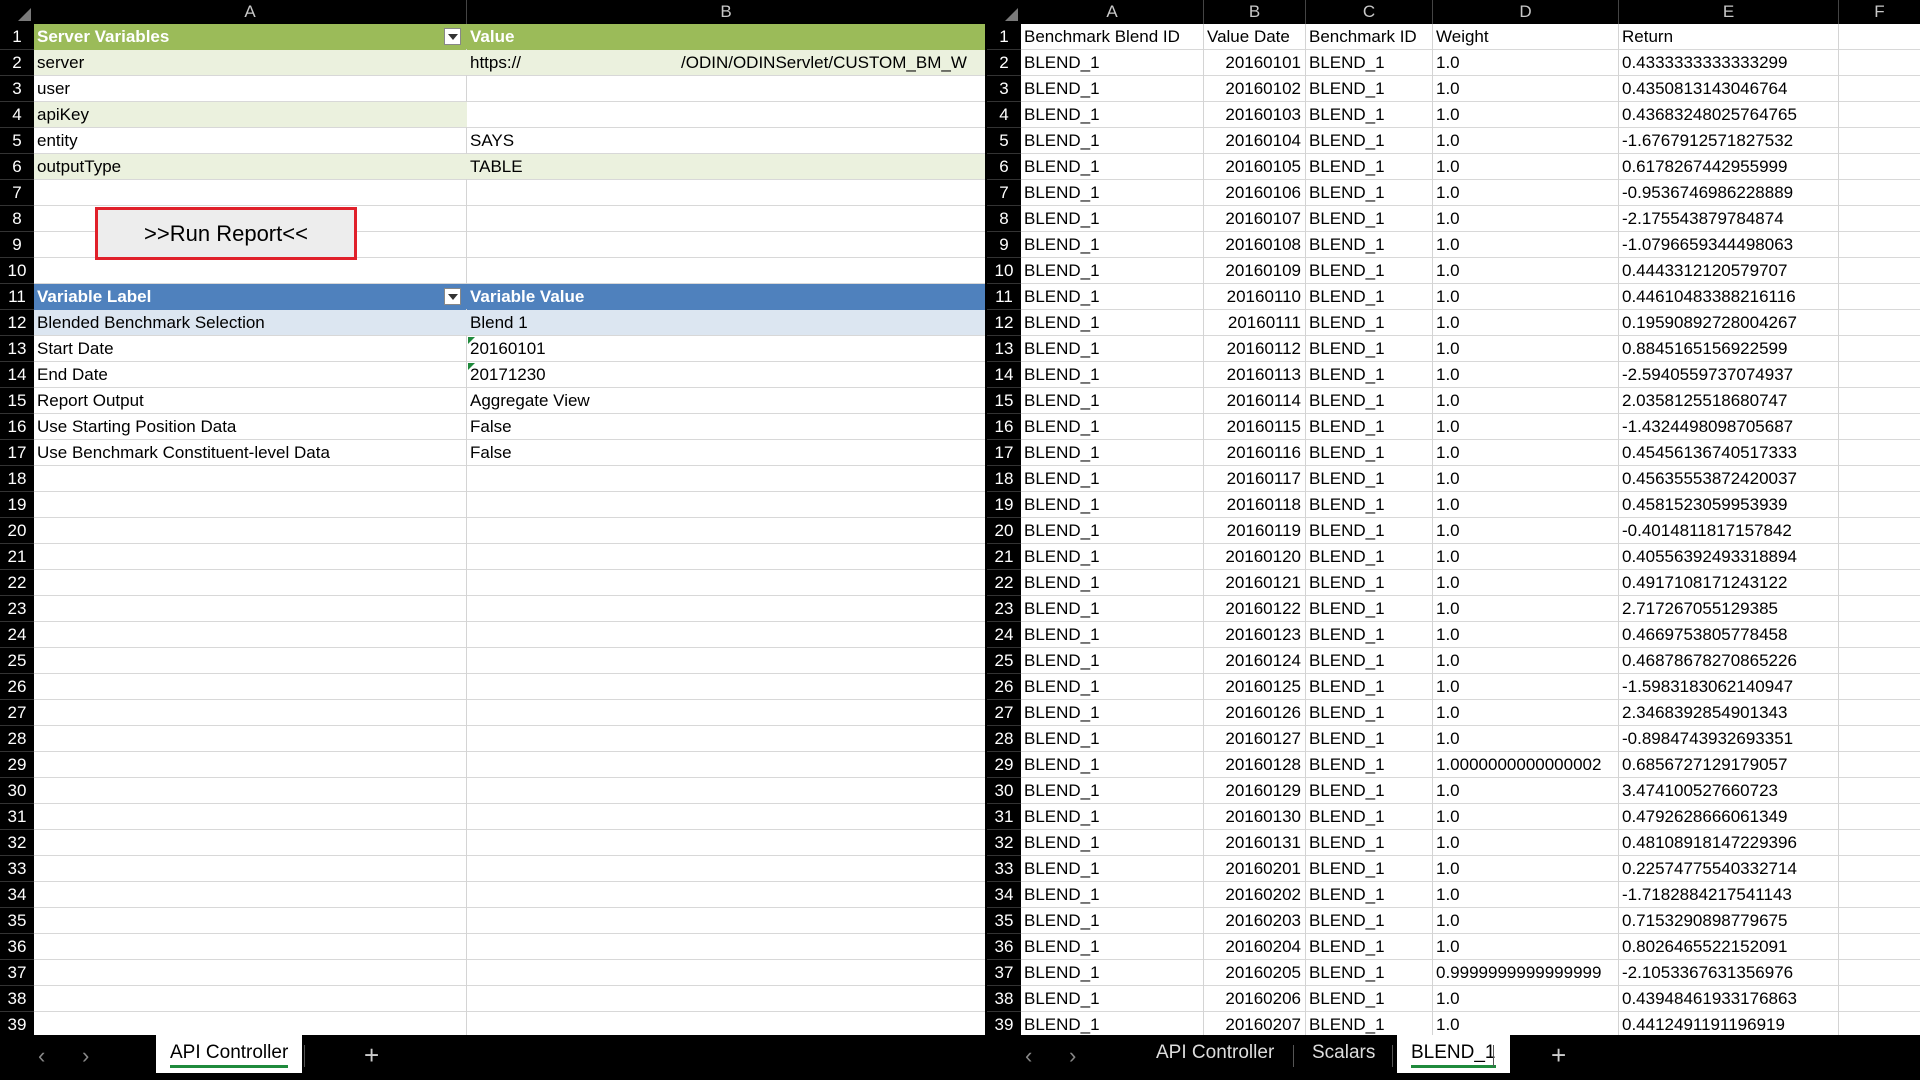 The width and height of the screenshot is (1920, 1080). I want to click on value-date-cell: 20160115, so click(1254, 427).